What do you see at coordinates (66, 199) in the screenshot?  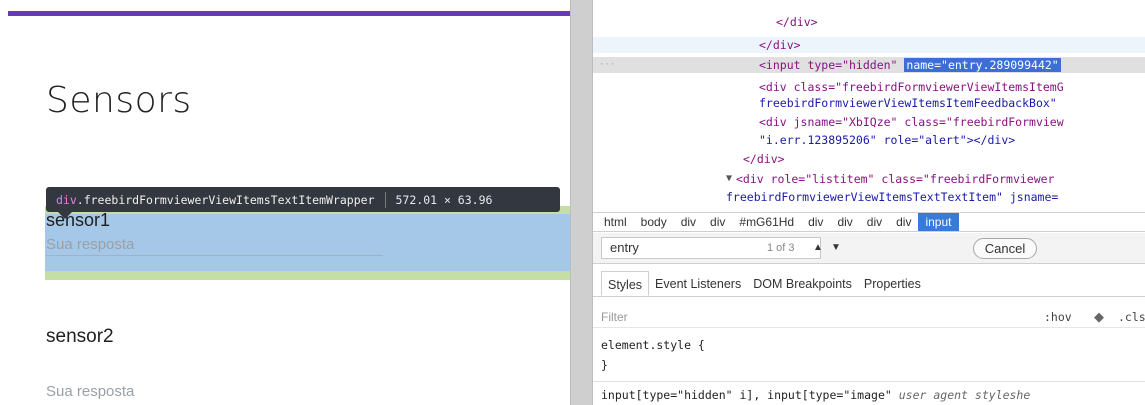 I see `tooltip-tag: div` at bounding box center [66, 199].